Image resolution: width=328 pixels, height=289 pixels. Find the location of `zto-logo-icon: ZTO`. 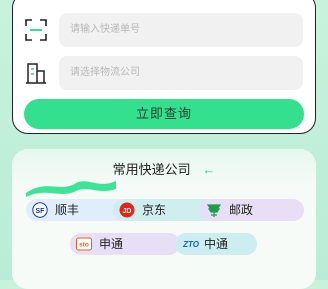

zto-logo-icon: ZTO is located at coordinates (191, 244).